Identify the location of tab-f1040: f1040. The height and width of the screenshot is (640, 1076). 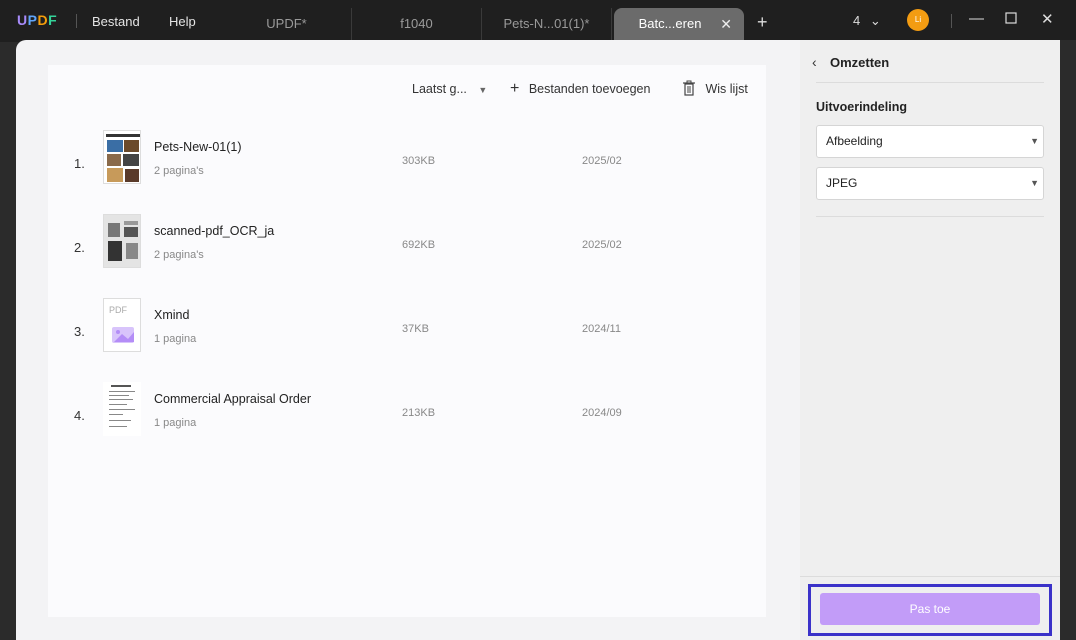
(417, 24).